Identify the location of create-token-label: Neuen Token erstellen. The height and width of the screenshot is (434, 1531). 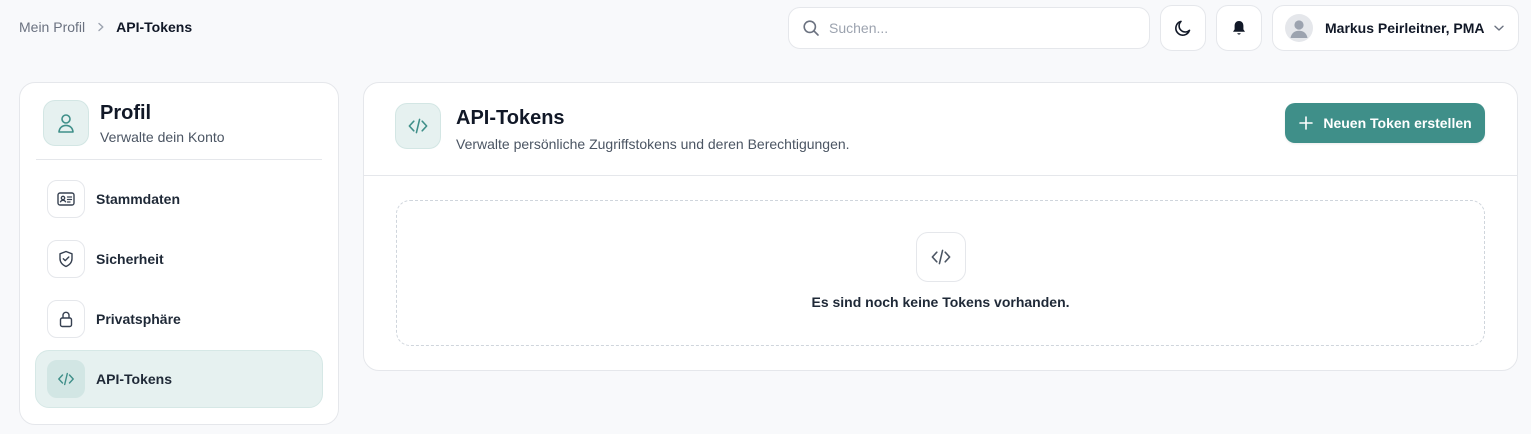
(1397, 123).